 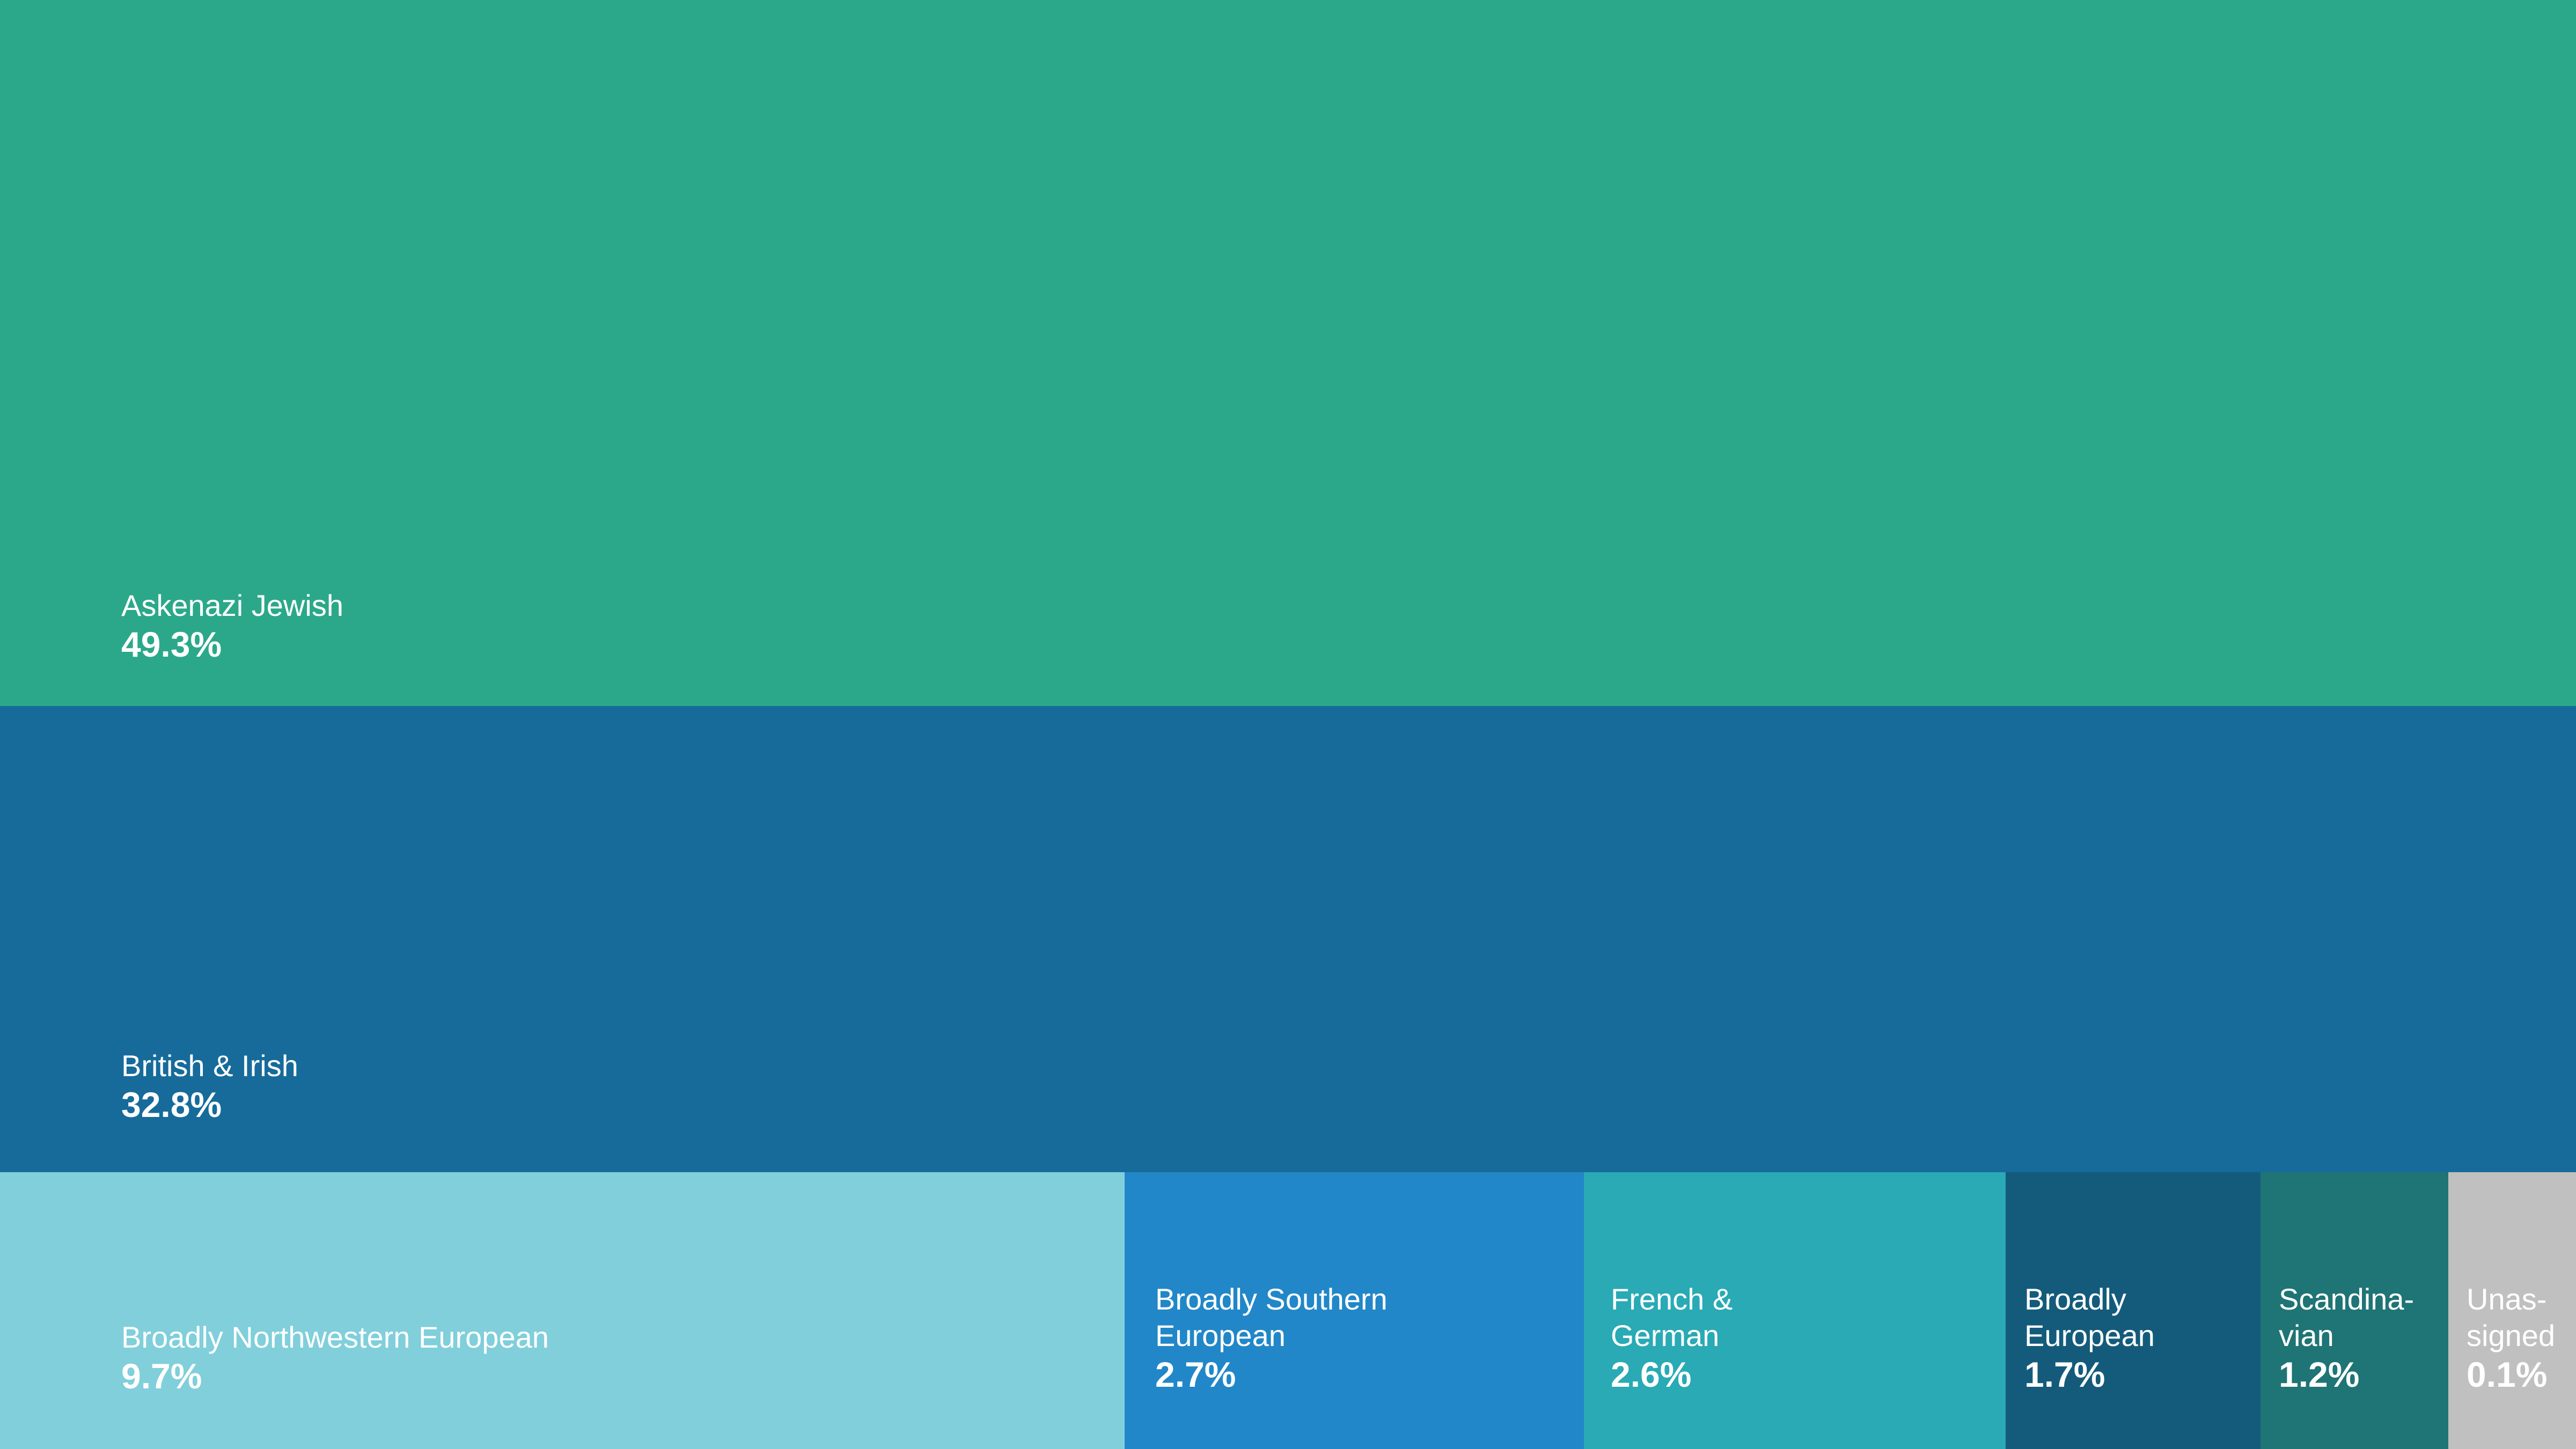 I want to click on treemap-tile: Scandina- vian 1.2%, so click(x=2354, y=1310).